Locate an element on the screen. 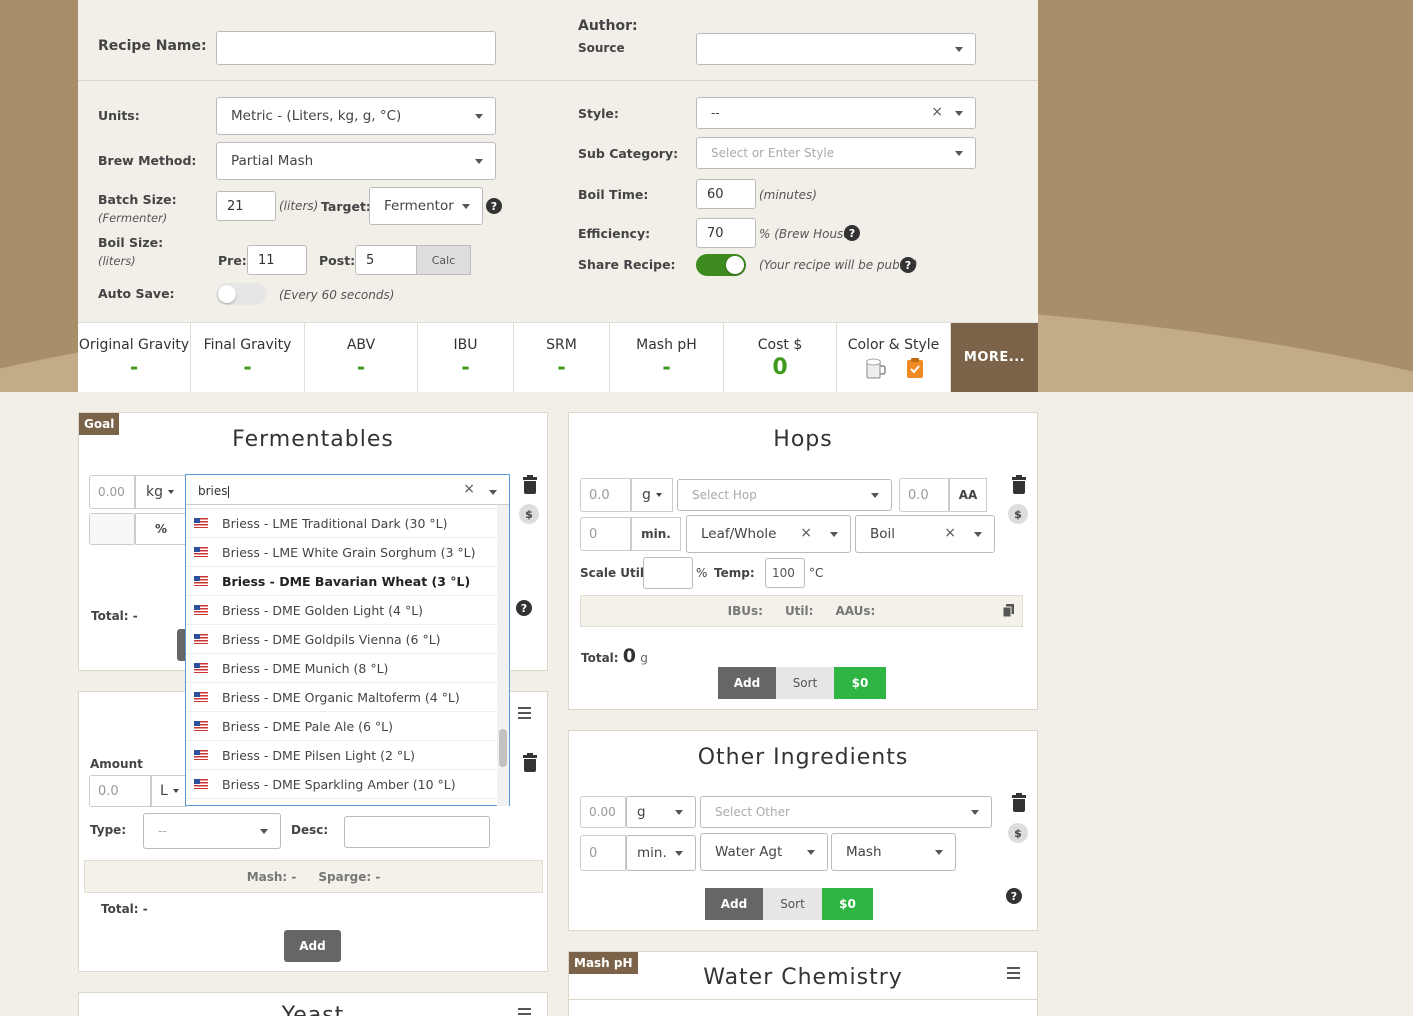  scale-util-input is located at coordinates (668, 573).